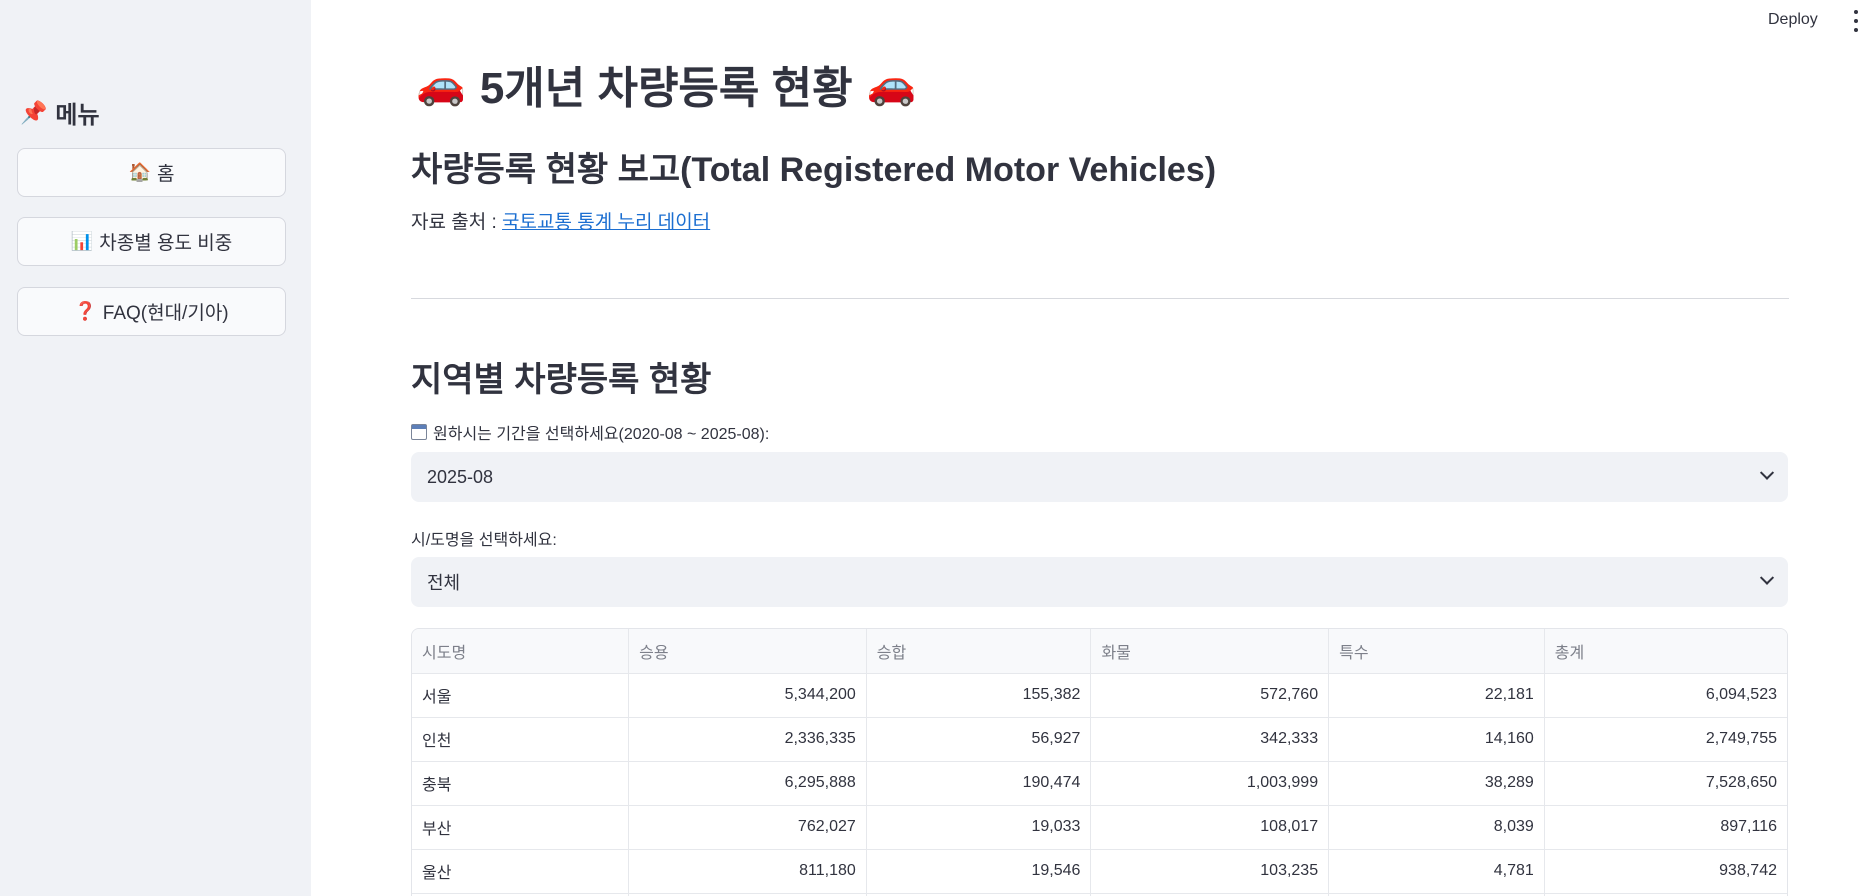 The width and height of the screenshot is (1867, 896). What do you see at coordinates (747, 827) in the screenshot?
I see `table-cell: 762,027` at bounding box center [747, 827].